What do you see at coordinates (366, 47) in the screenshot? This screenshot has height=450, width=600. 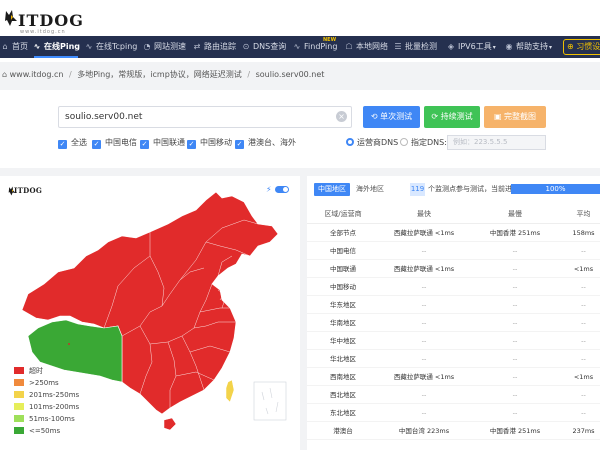 I see `nav-local-network: ☖ 本地网络` at bounding box center [366, 47].